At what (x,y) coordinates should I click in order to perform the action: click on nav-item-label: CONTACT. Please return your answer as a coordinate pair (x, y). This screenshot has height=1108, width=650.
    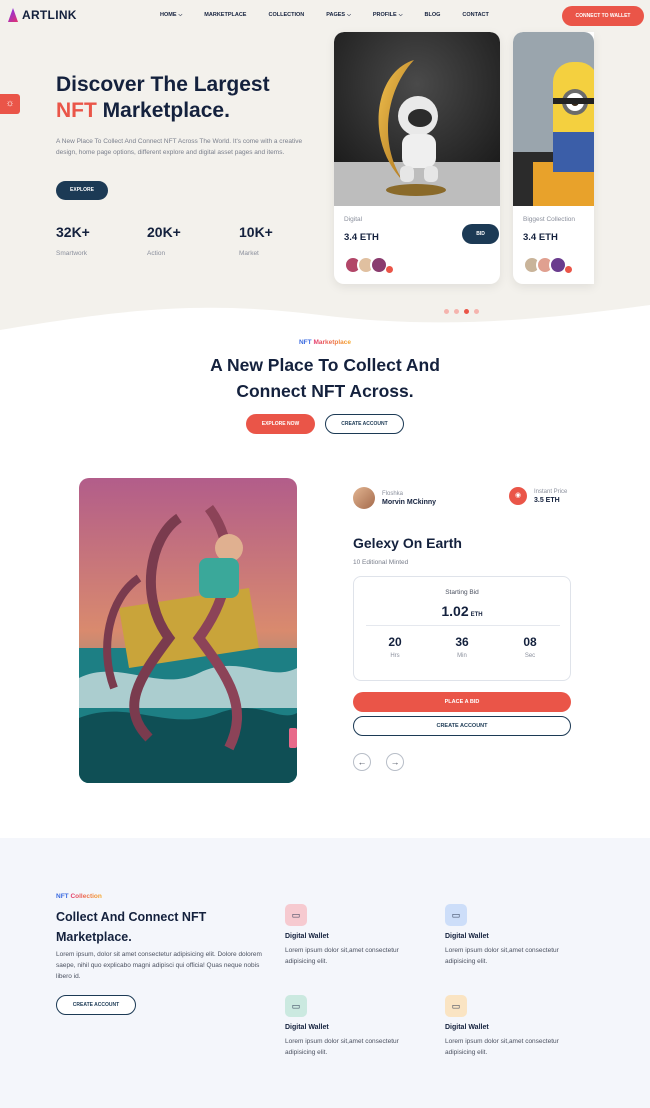
    Looking at the image, I should click on (475, 15).